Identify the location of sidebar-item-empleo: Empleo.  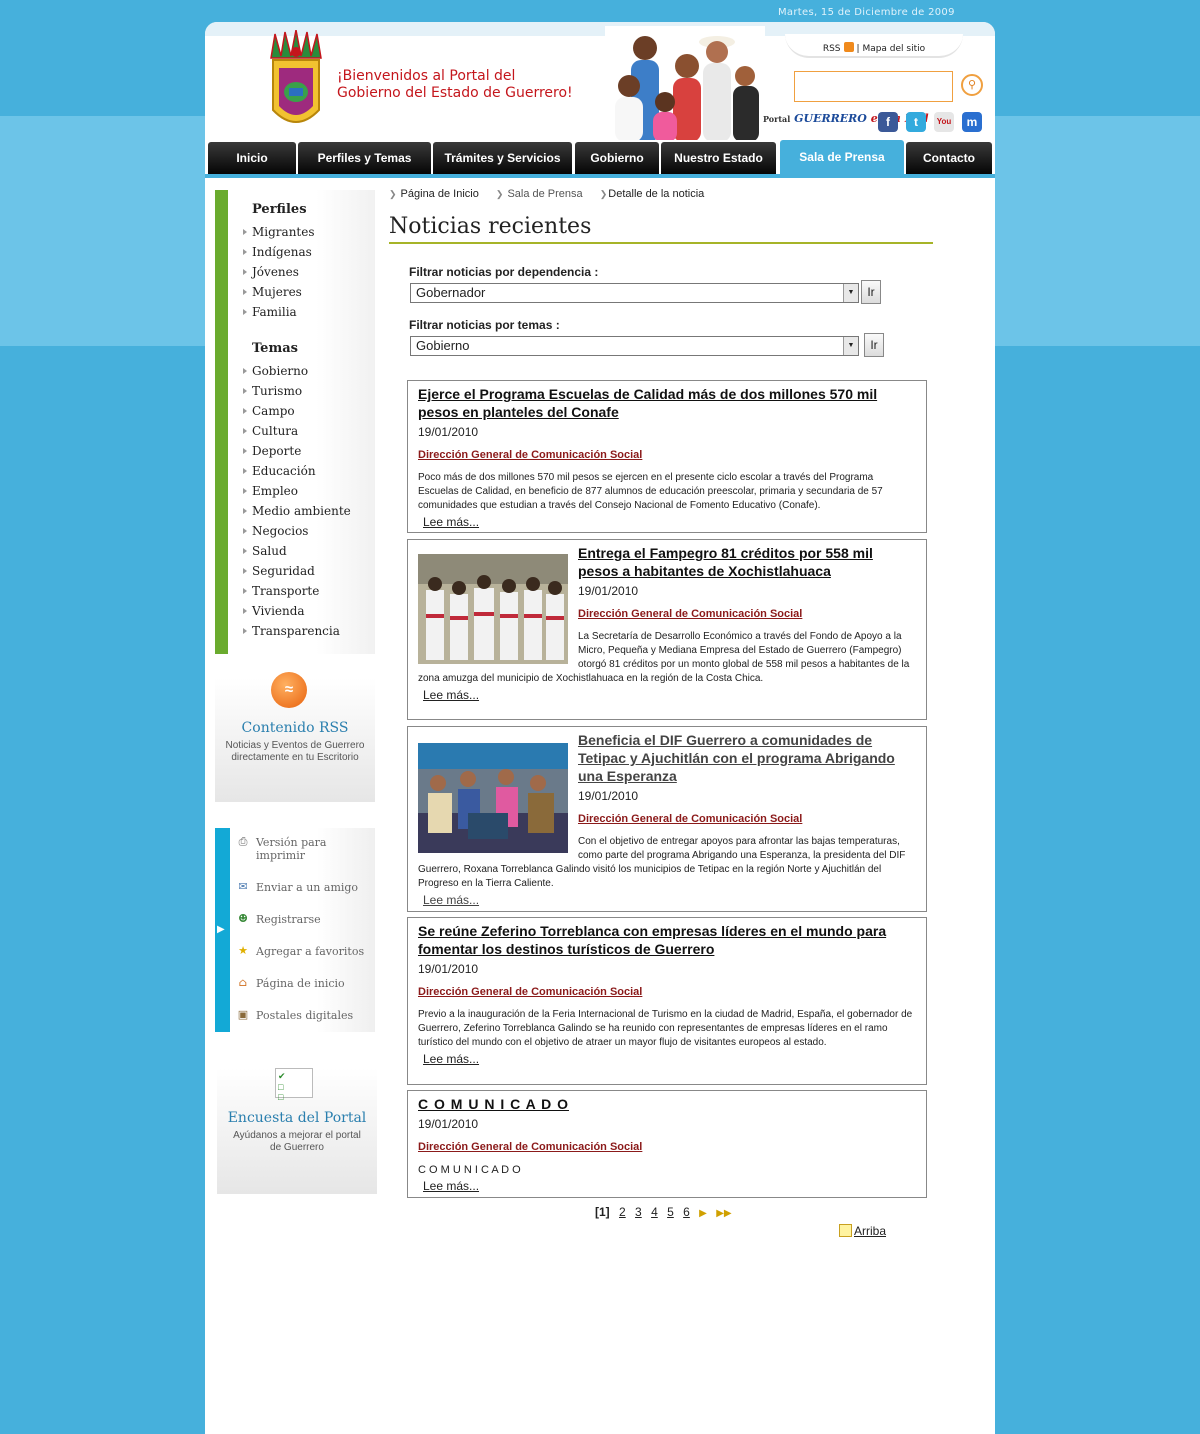
(309, 492).